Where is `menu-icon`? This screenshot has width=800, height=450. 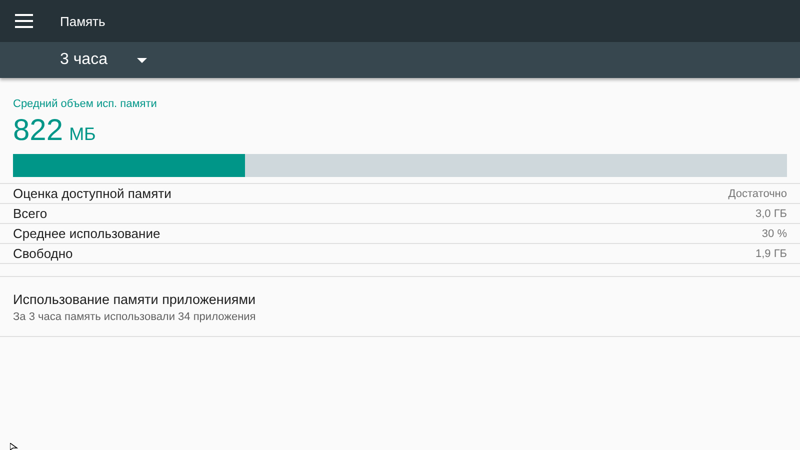
menu-icon is located at coordinates (24, 21).